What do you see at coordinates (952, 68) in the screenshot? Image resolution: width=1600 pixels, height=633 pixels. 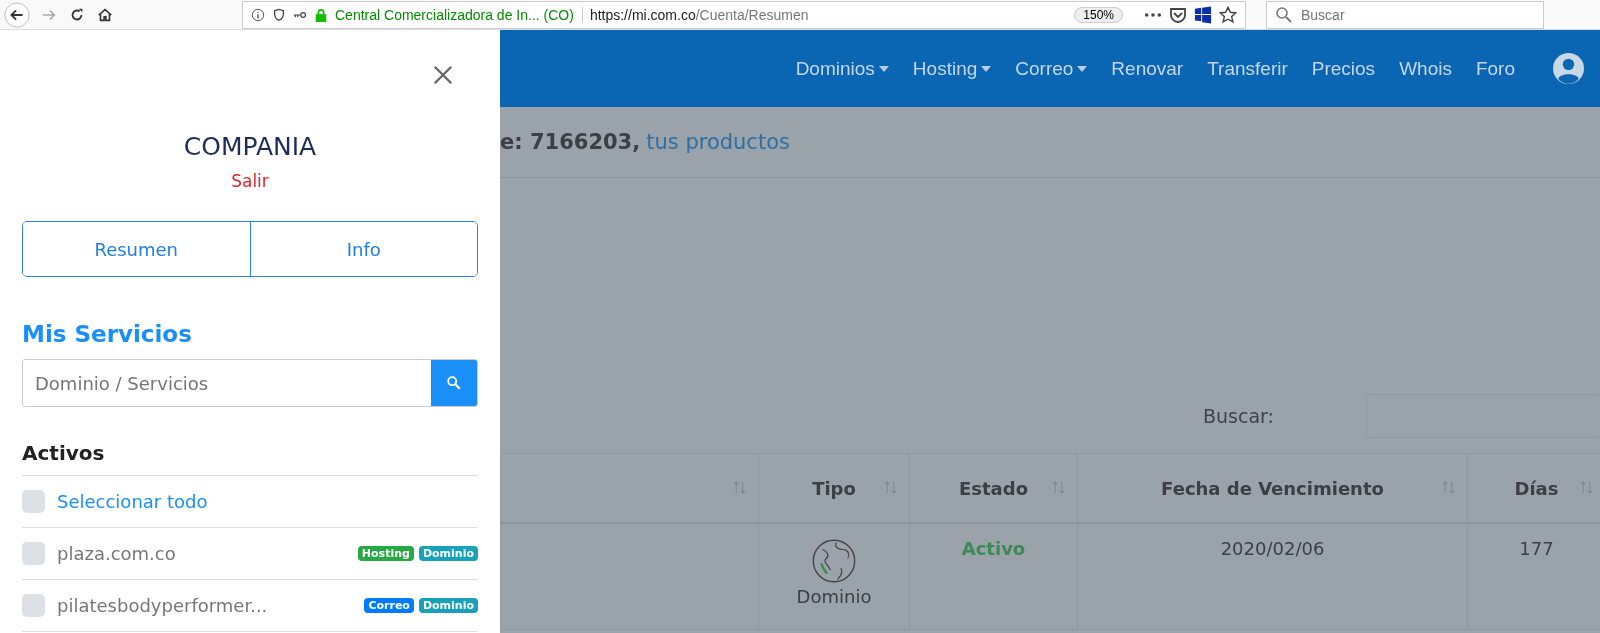 I see `nav-link: Hosting` at bounding box center [952, 68].